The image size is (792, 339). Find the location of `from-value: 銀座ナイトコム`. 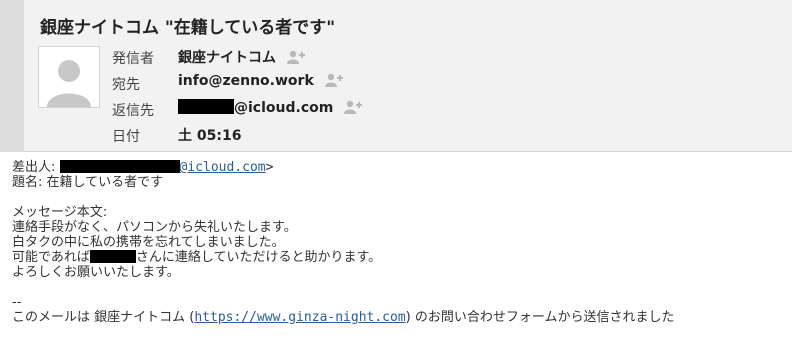

from-value: 銀座ナイトコム is located at coordinates (242, 57).